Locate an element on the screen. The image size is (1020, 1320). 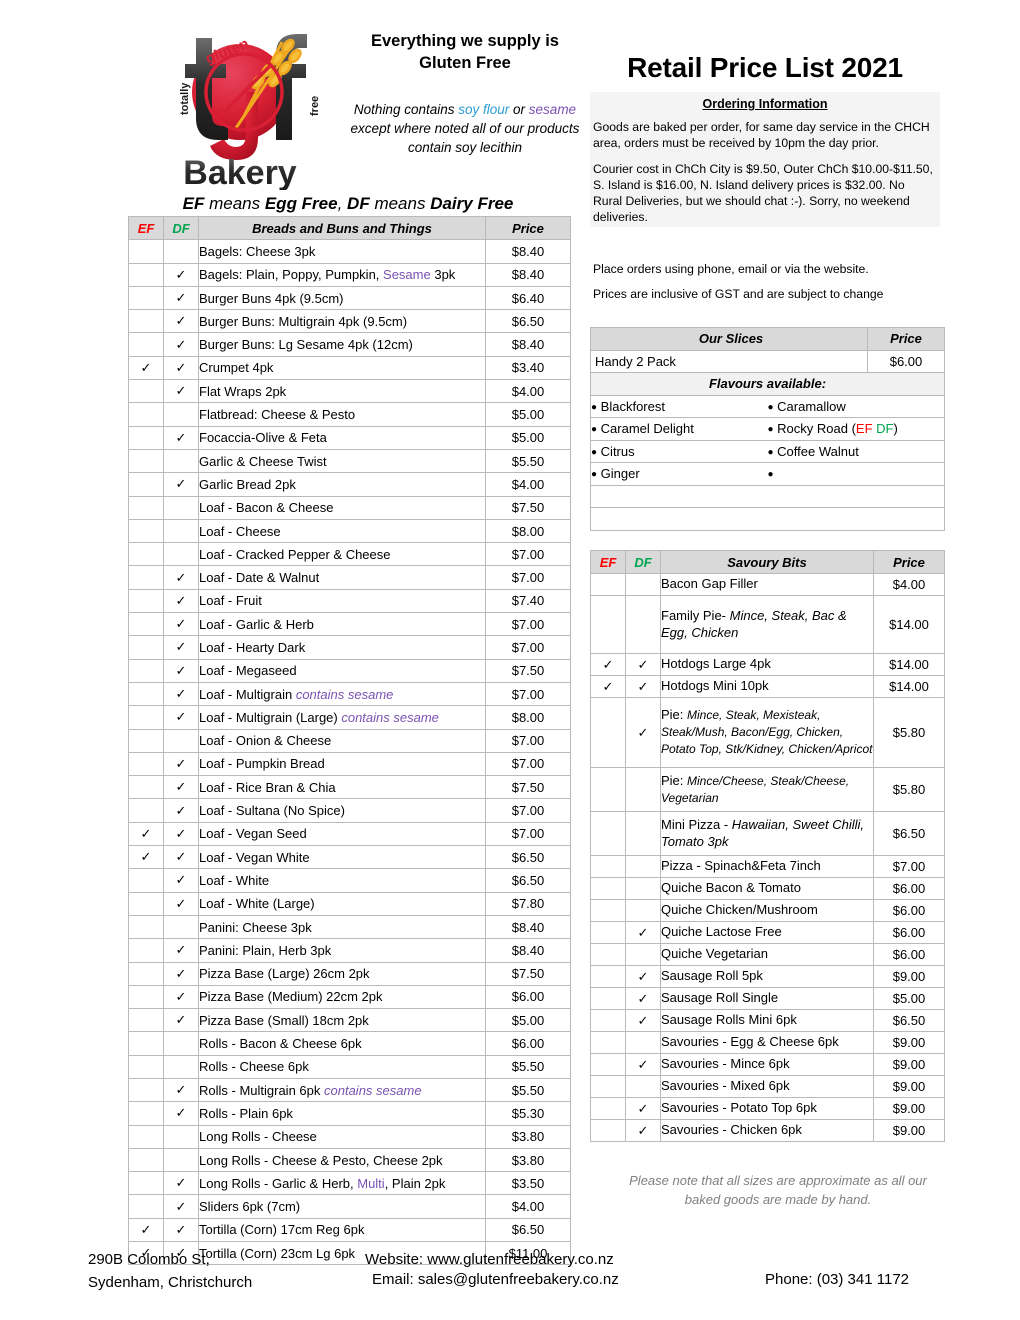
table-row: Quiche Chicken/Mushroom $6.00 is located at coordinates (767, 910).